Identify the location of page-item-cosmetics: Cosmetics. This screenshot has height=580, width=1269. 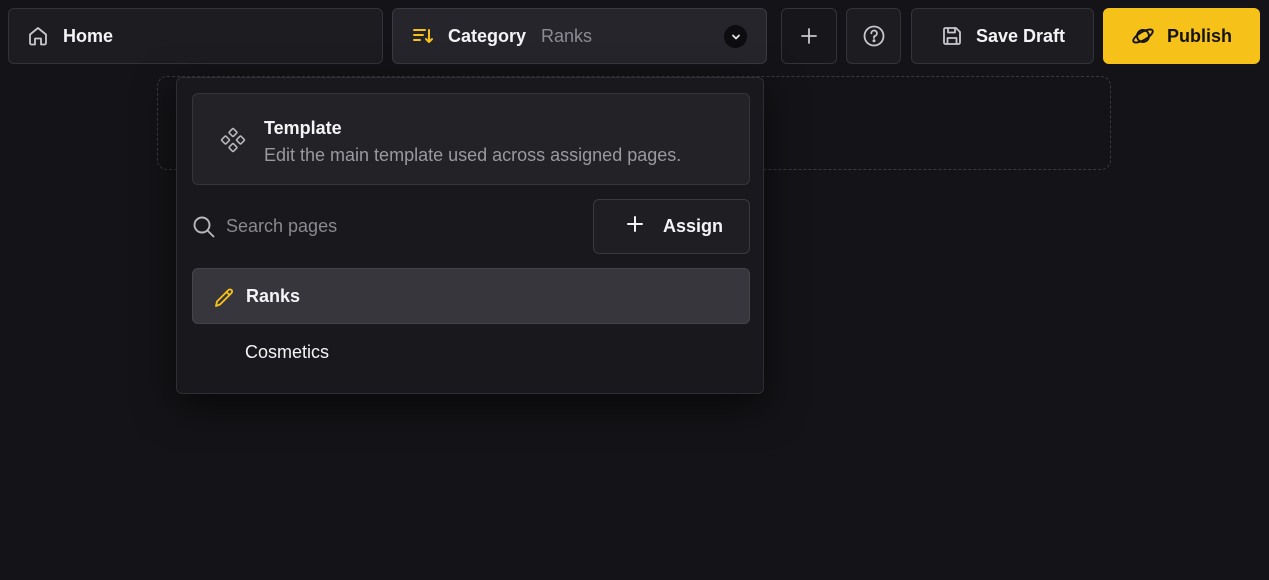
(471, 352).